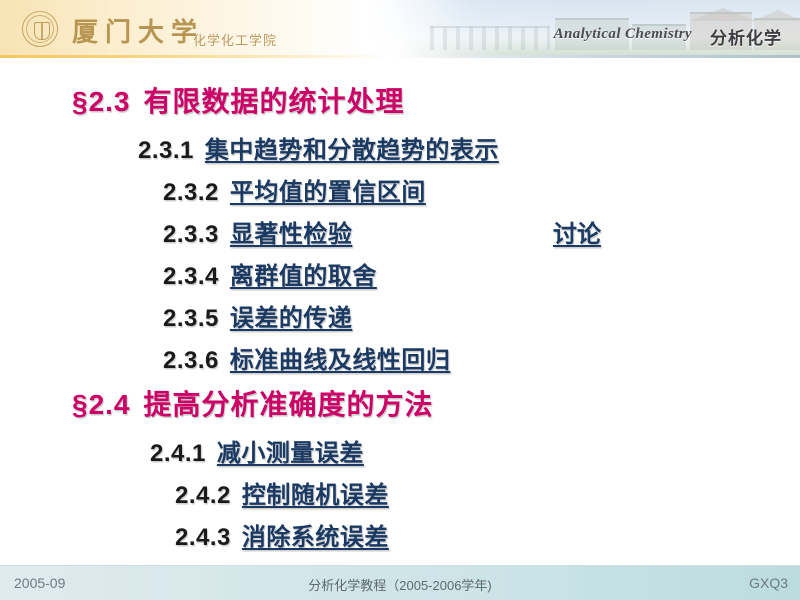  Describe the element at coordinates (622, 34) in the screenshot. I see `course-title-en: Analytical Chemistry` at that location.